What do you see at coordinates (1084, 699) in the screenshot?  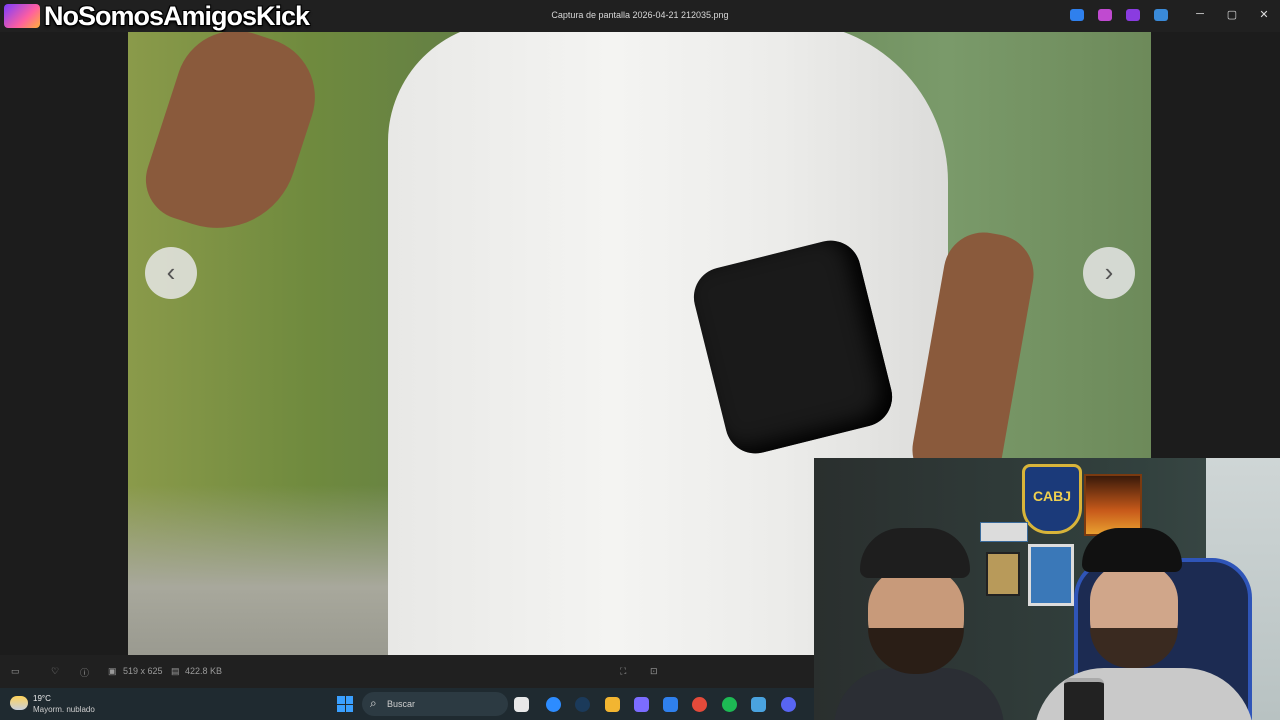 I see `mate-cup` at bounding box center [1084, 699].